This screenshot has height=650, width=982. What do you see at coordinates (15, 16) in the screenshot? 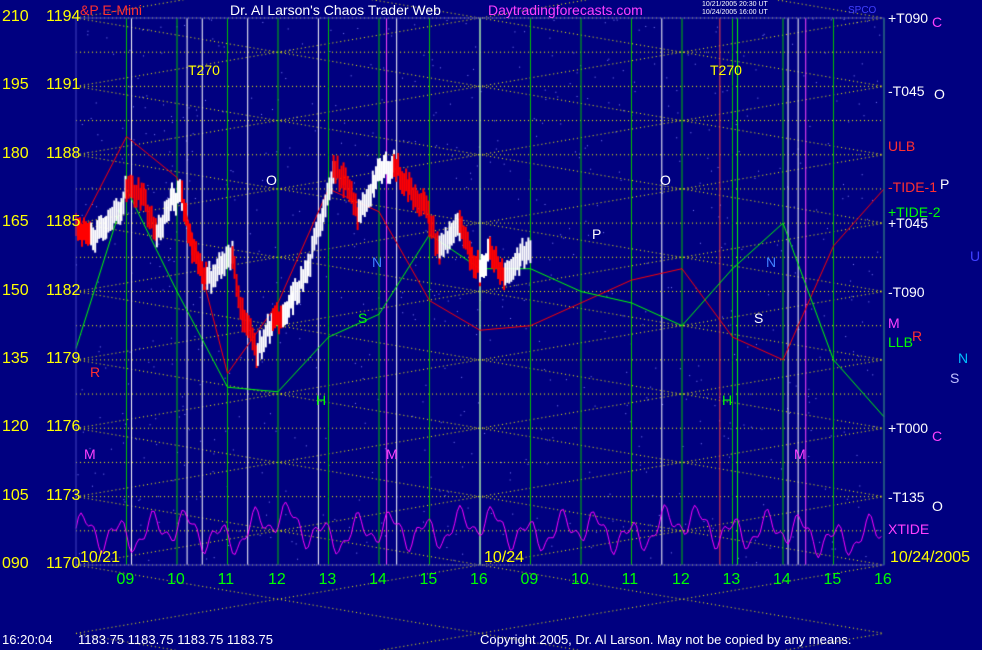
I see `y-scale-label: 210` at bounding box center [15, 16].